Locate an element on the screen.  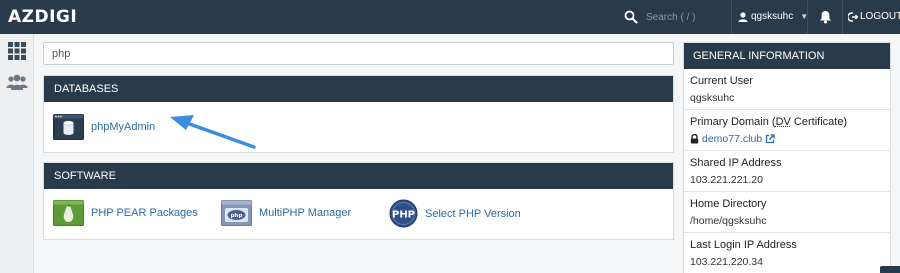
lock-icon is located at coordinates (694, 139).